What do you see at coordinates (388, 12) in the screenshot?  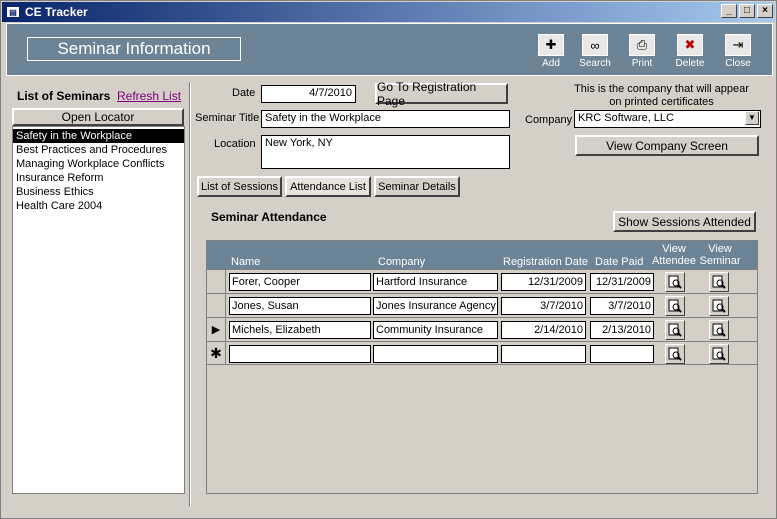 I see `title-bar: ▤ CE Tracker _ □ ×` at bounding box center [388, 12].